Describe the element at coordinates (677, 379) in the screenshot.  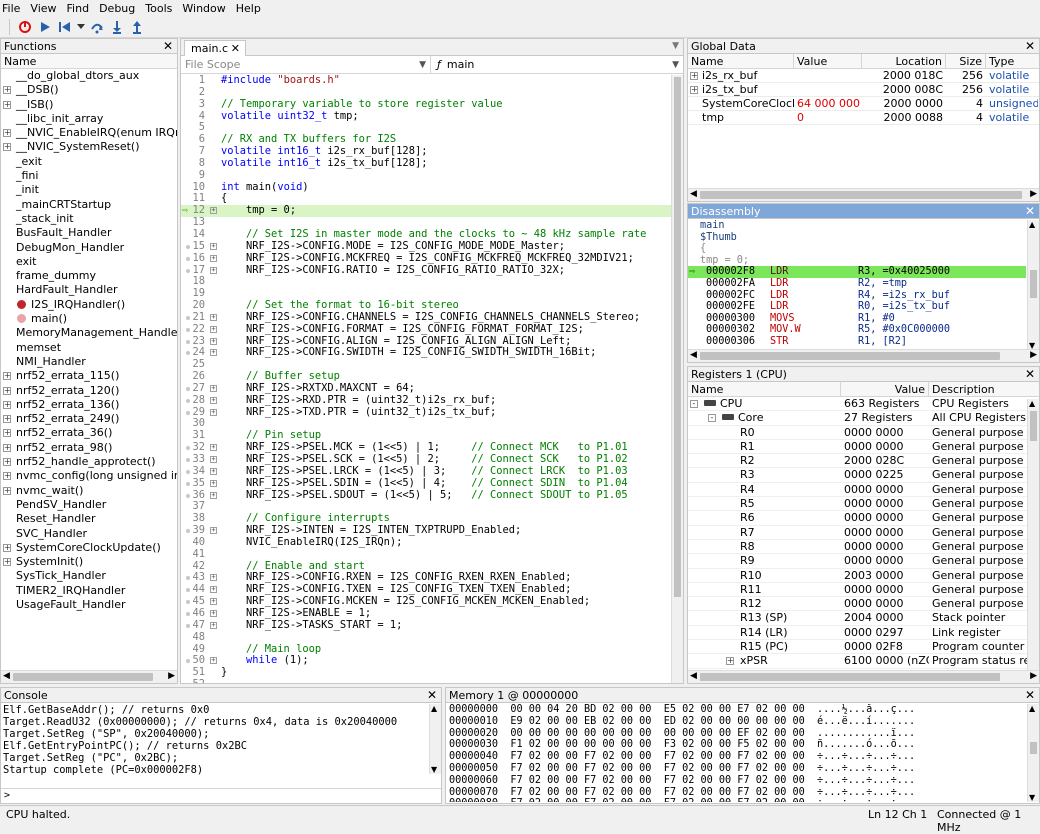
I see `editor-vertical-scrollbar` at that location.